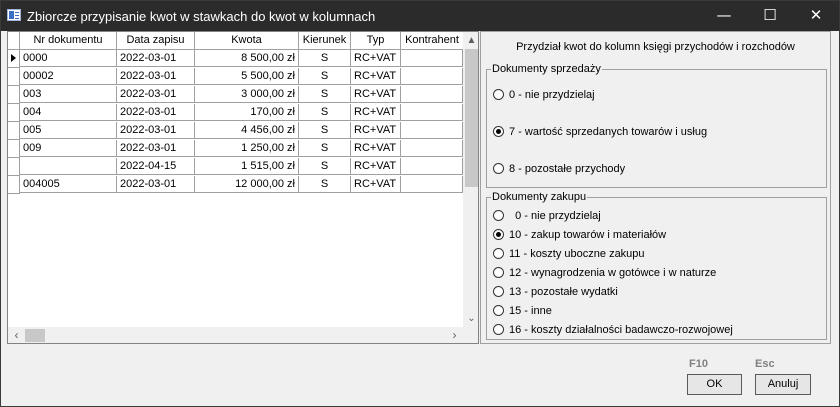  I want to click on radio-label: 12 - wynagrodzenia w gotówce i w naturze, so click(612, 273).